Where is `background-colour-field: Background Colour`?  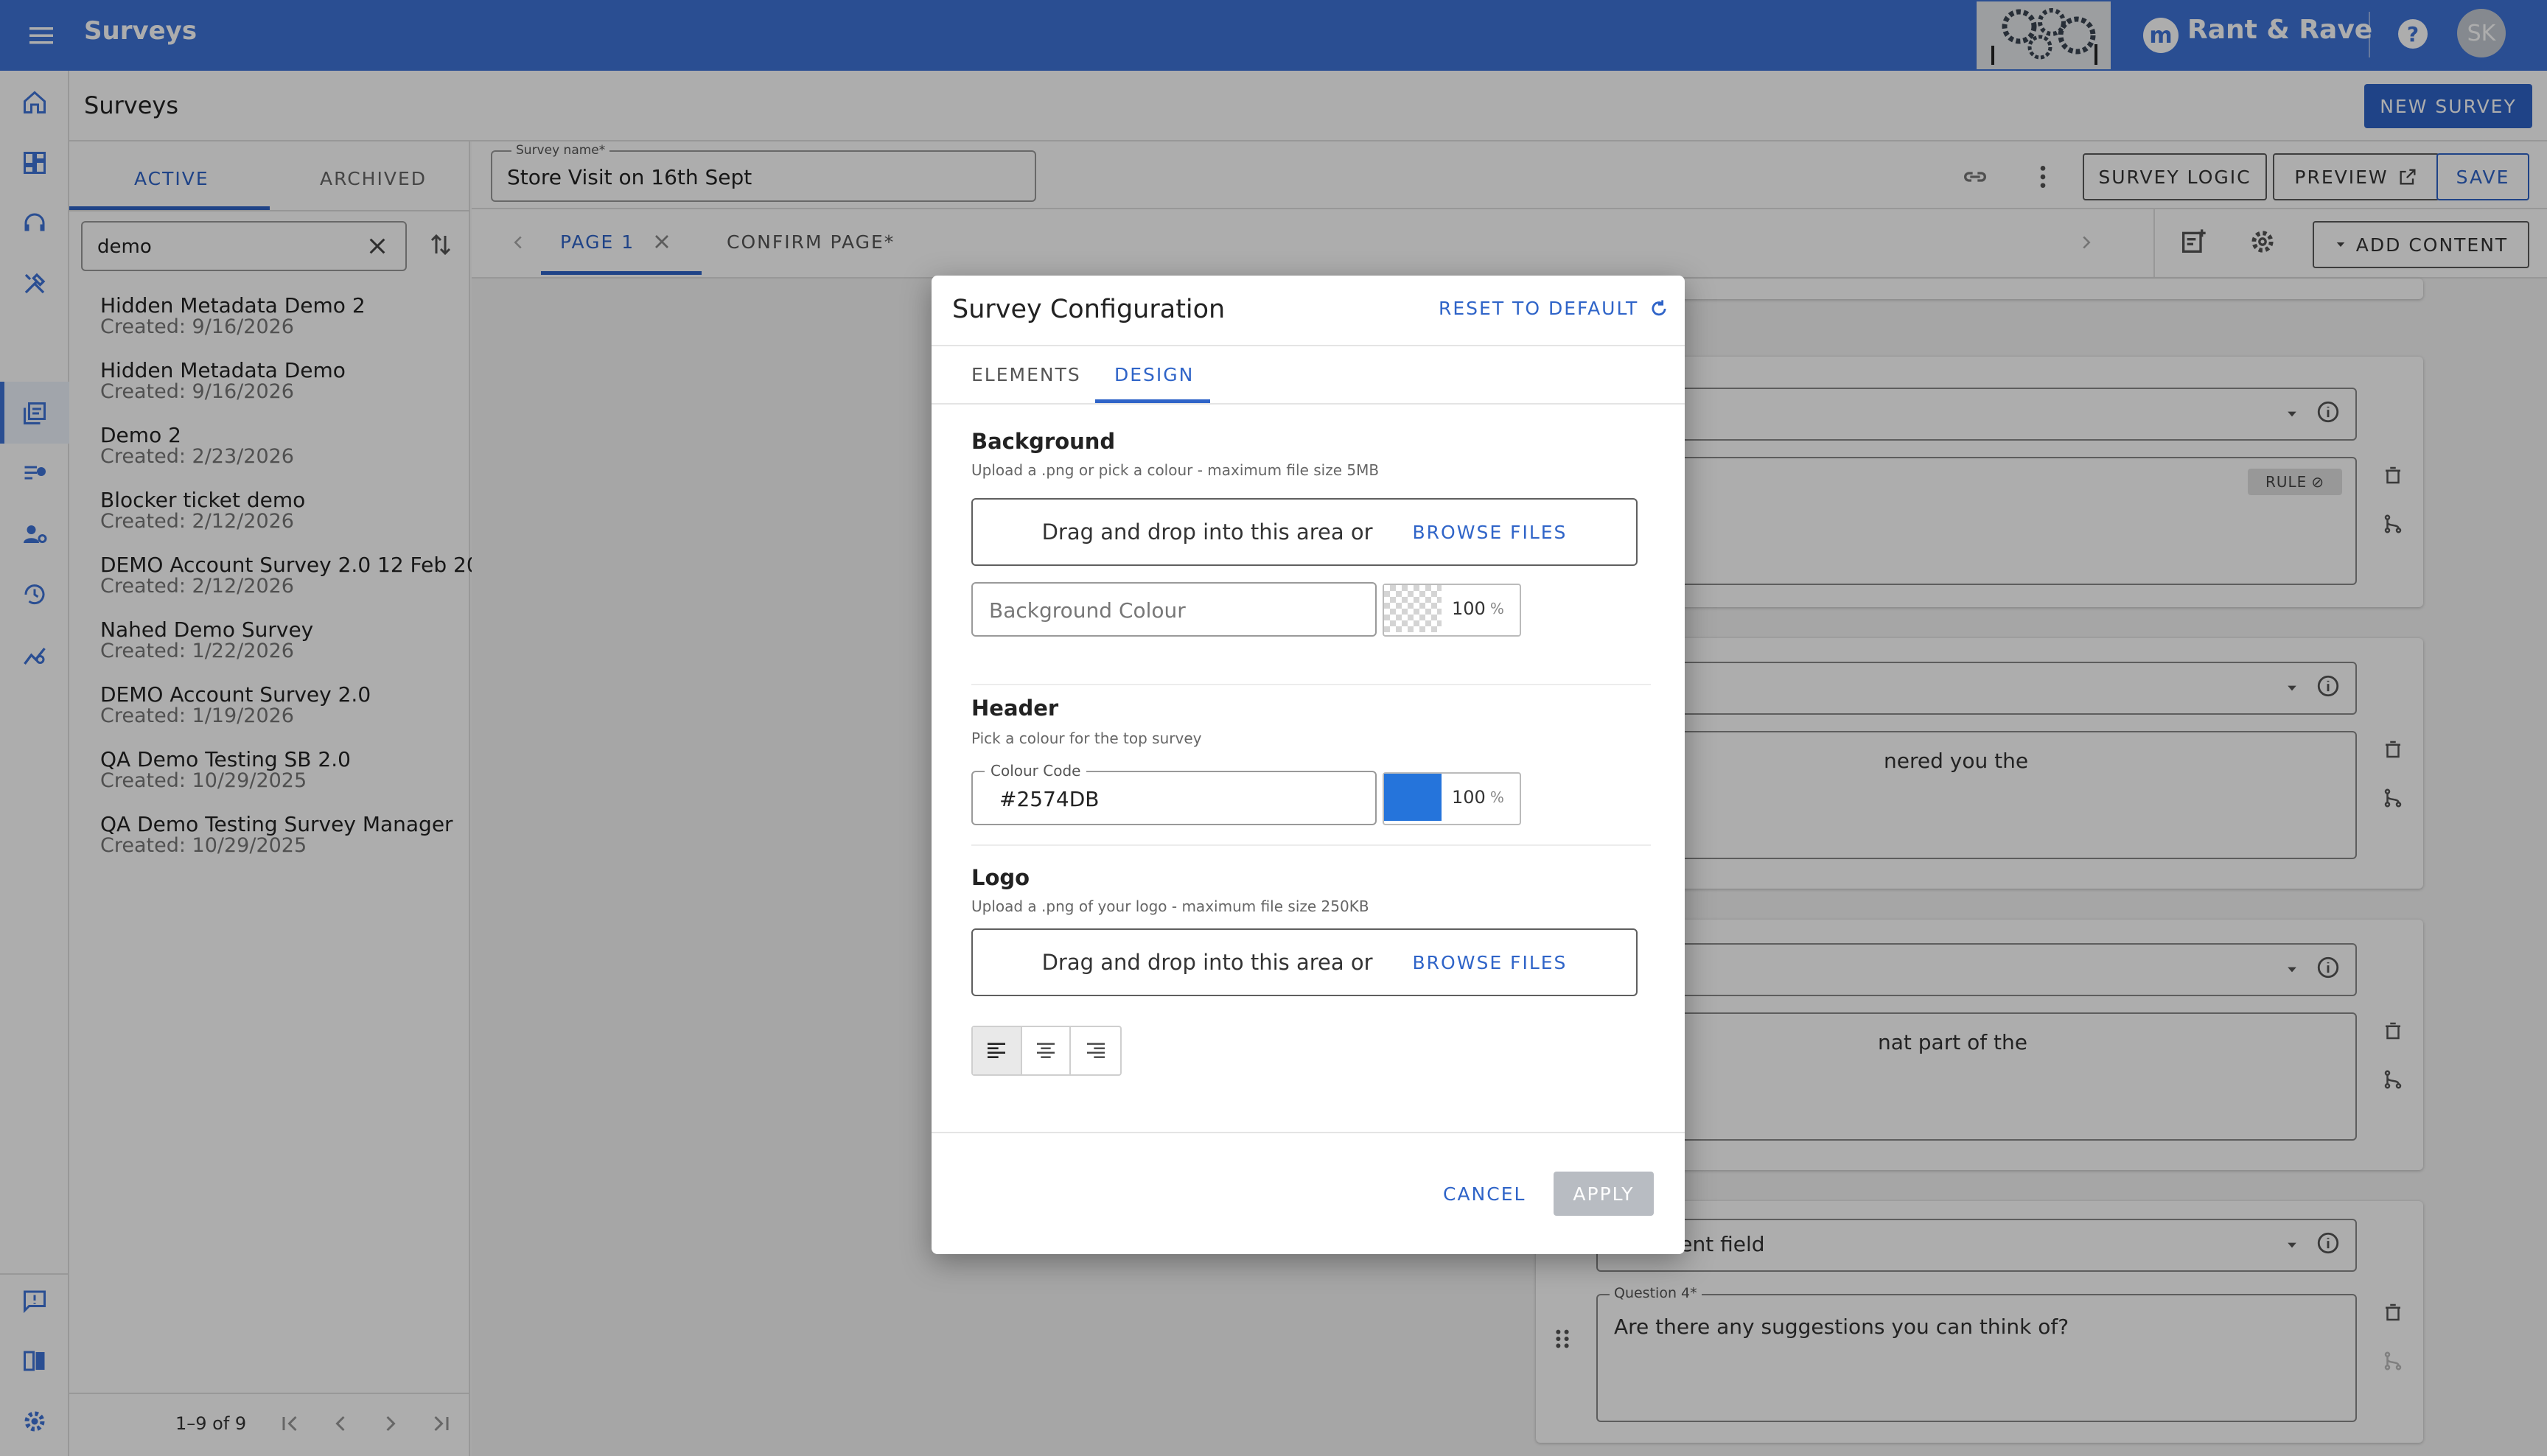
background-colour-field: Background Colour is located at coordinates (1174, 609).